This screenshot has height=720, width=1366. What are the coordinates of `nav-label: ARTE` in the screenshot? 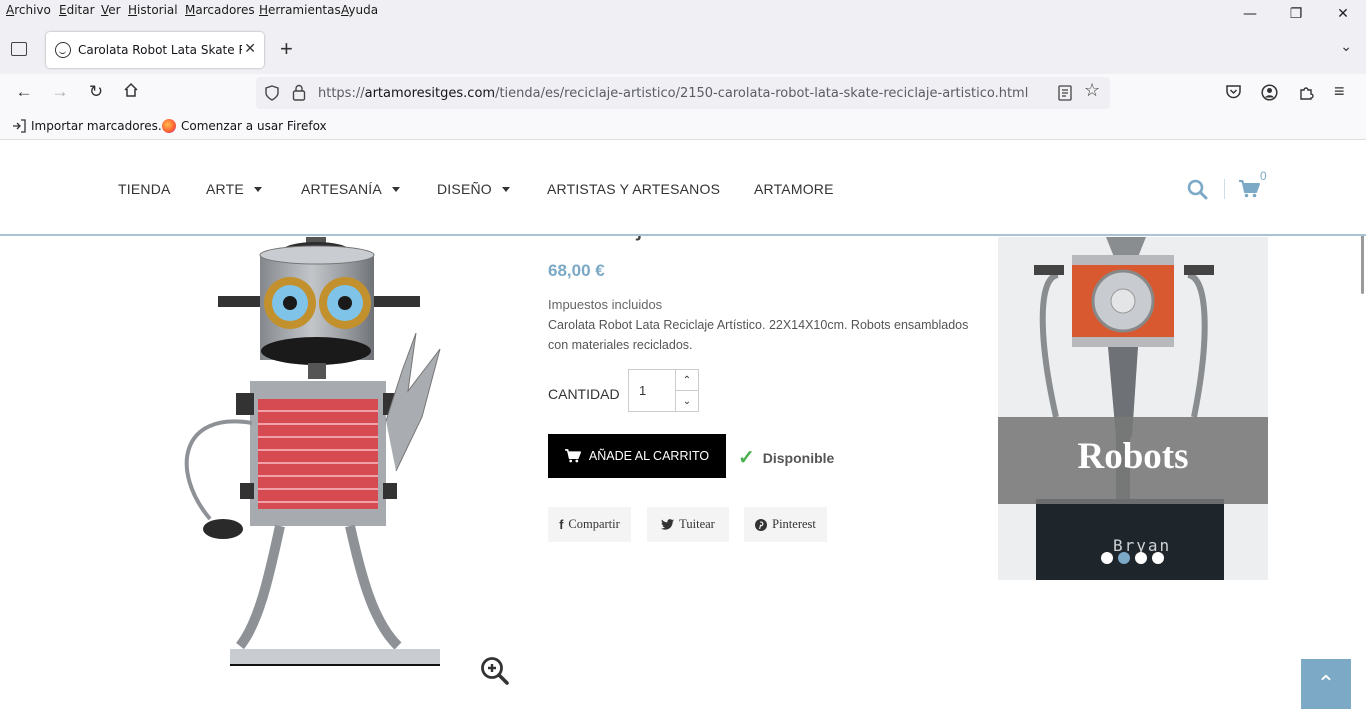 It's located at (225, 189).